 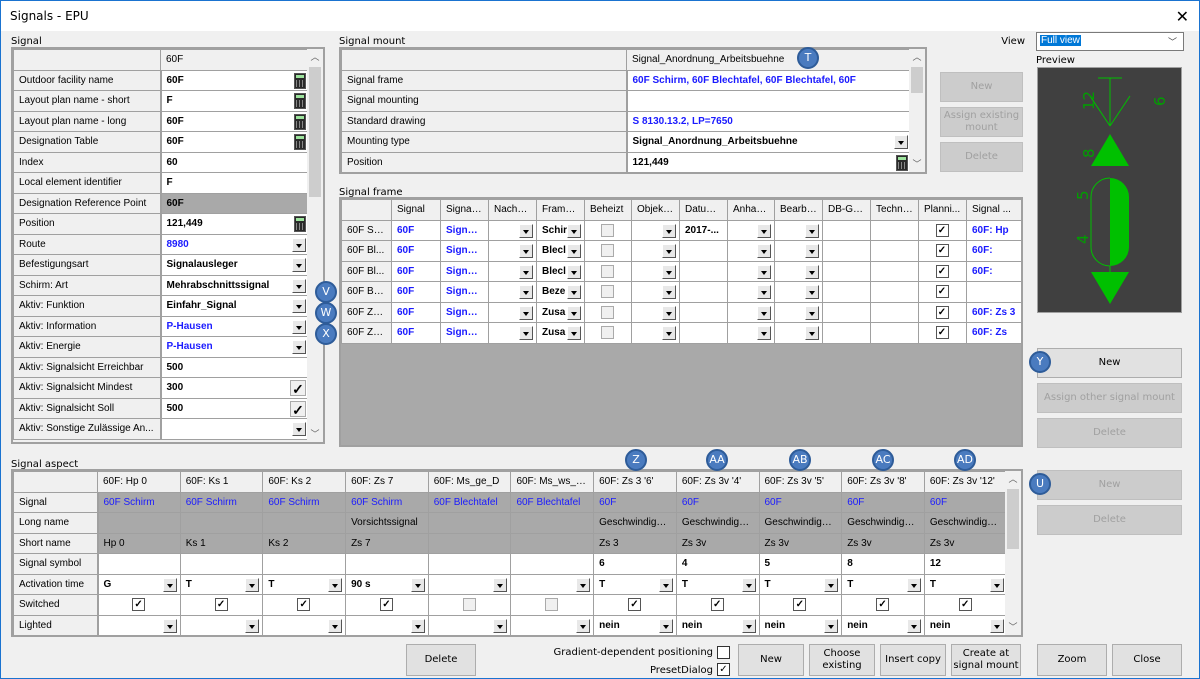 I want to click on frame-signal-mount-cell: Signal_Ar, so click(x=464, y=333).